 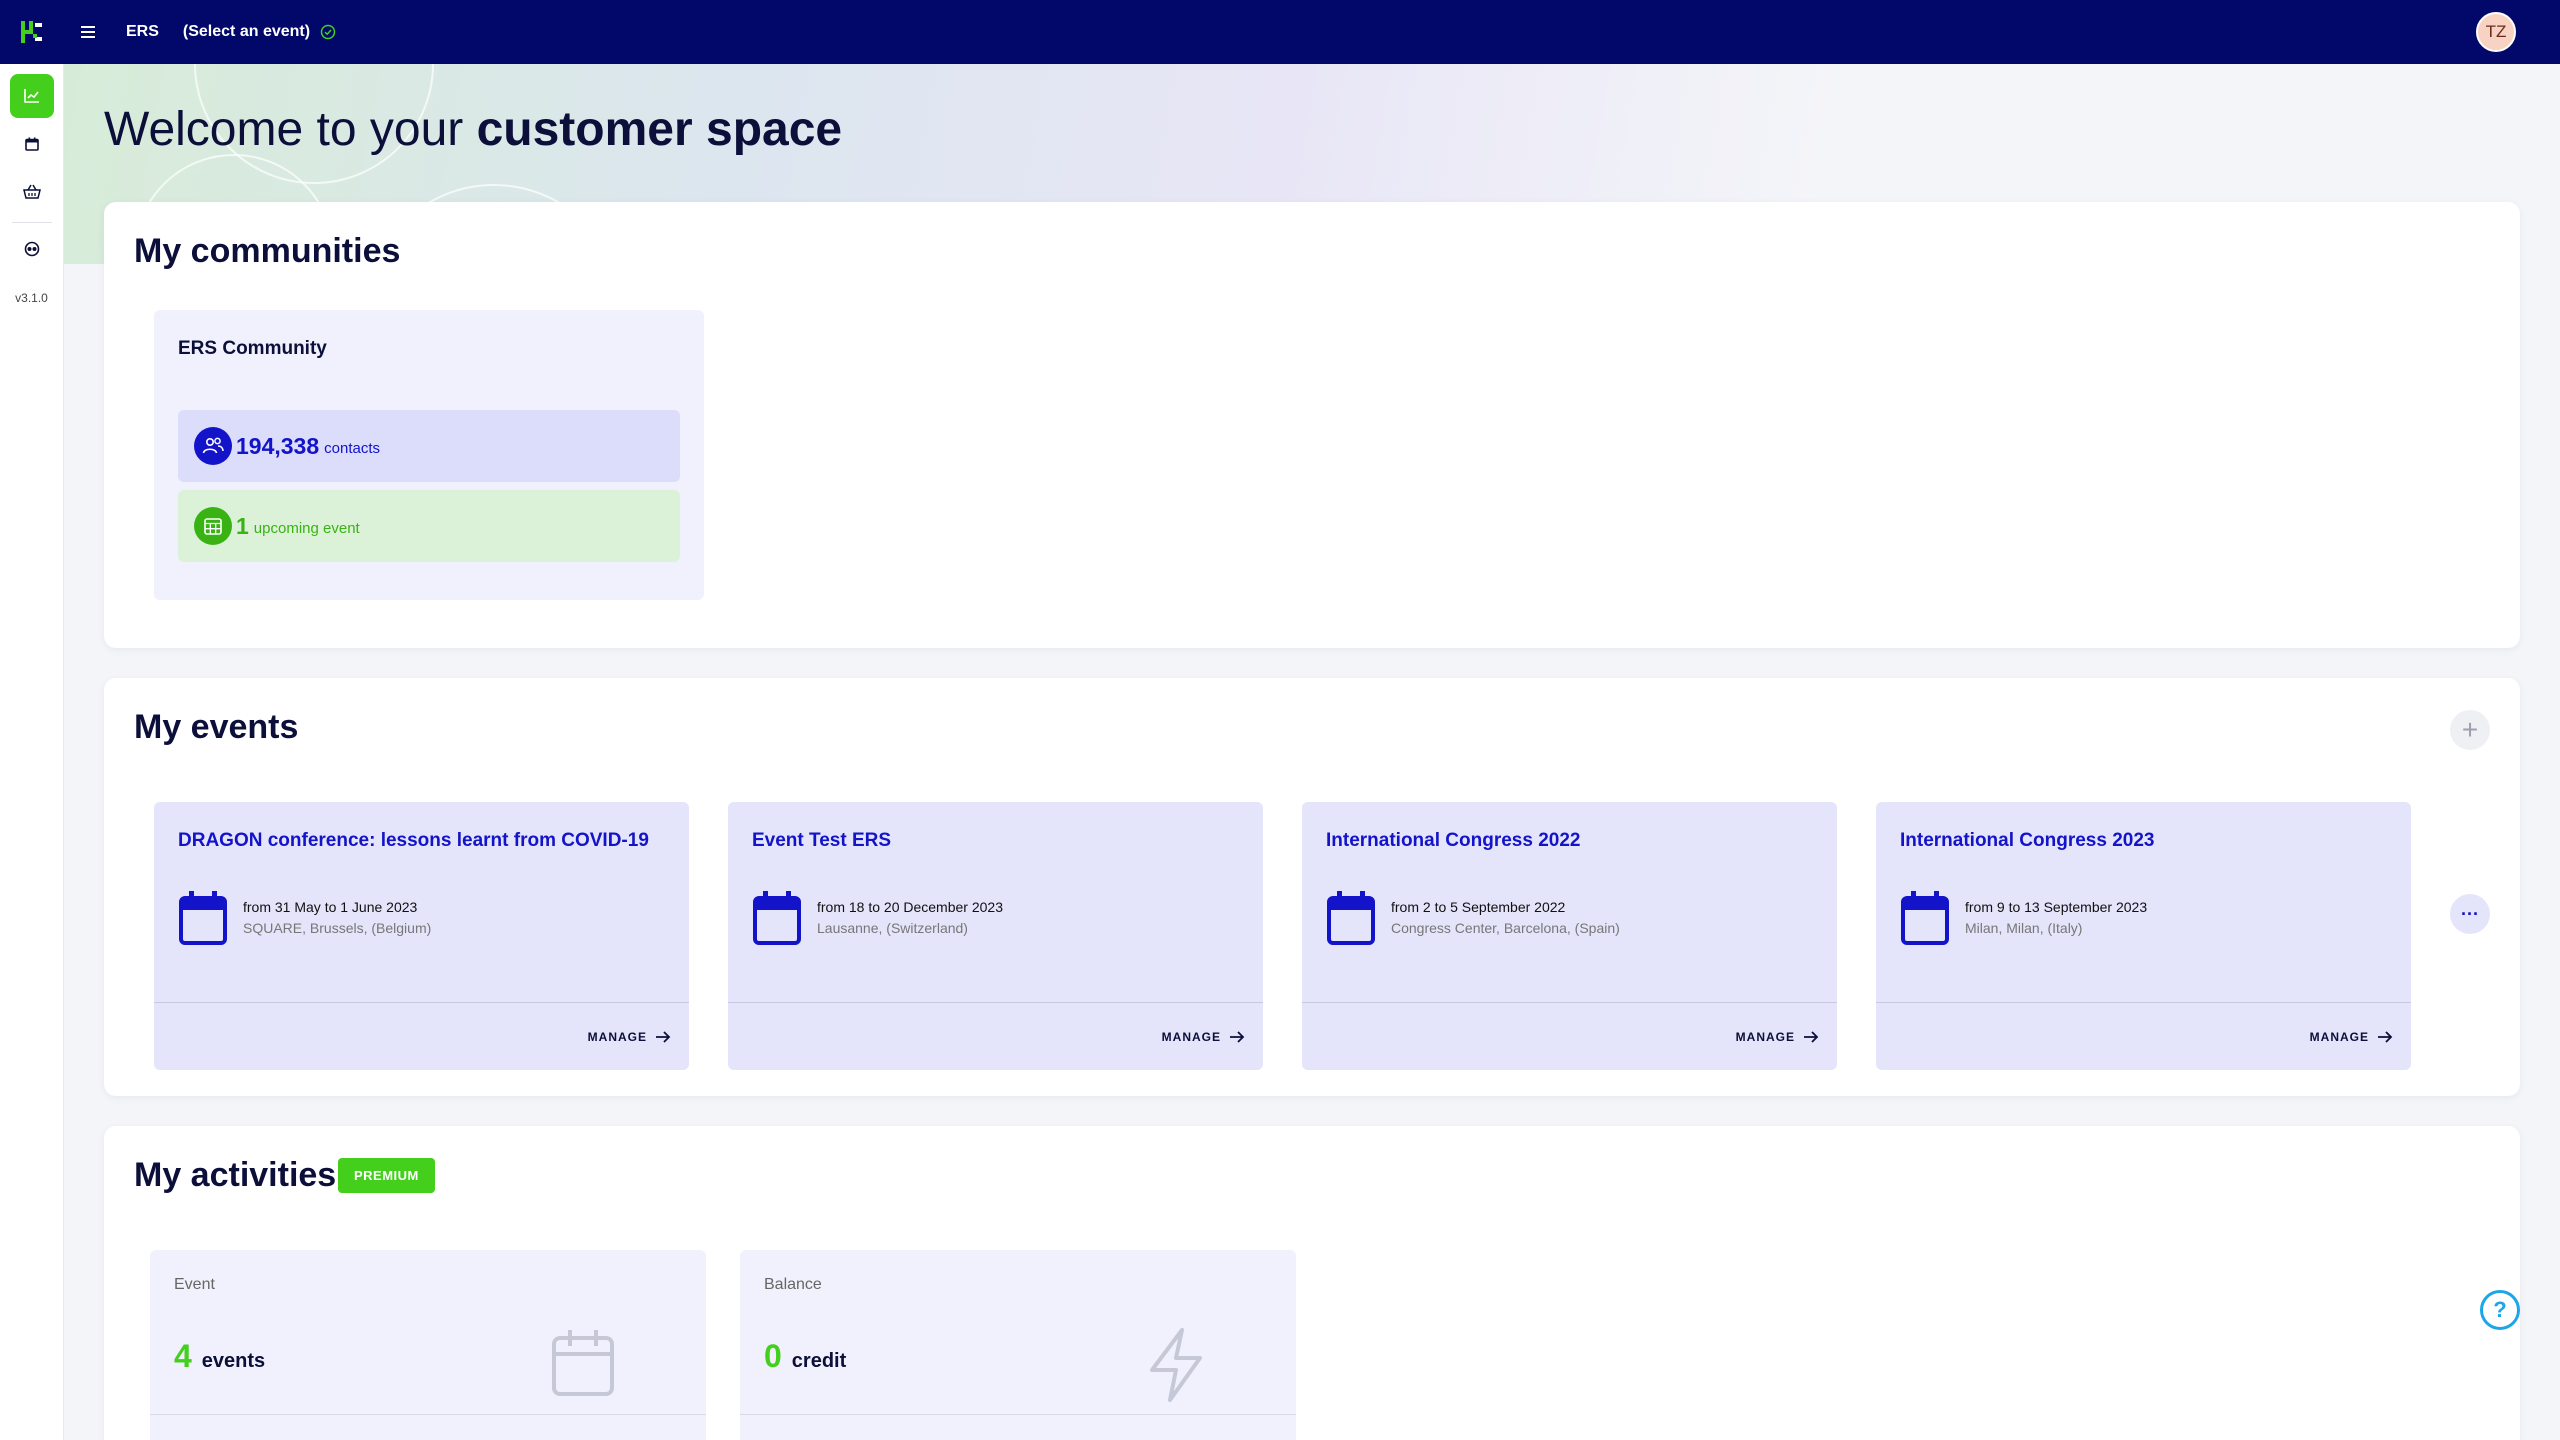 I want to click on app-version: v3.1.0, so click(x=31, y=298).